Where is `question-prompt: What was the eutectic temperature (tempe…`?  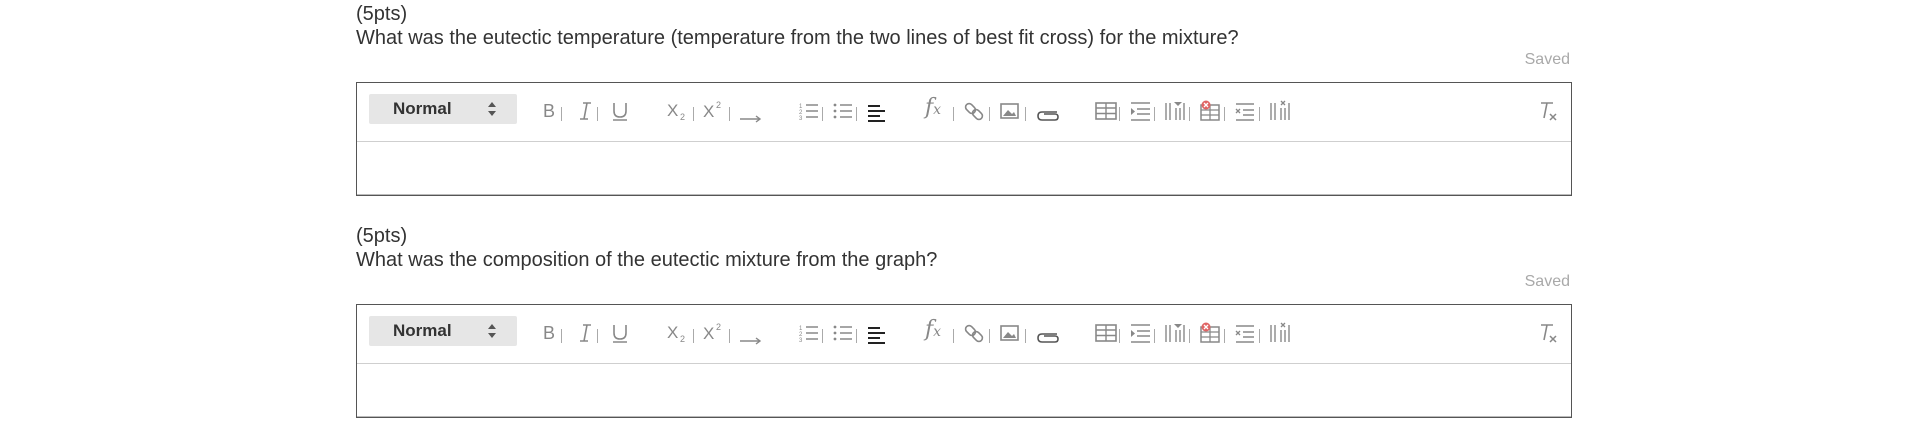
question-prompt: What was the eutectic temperature (tempe… is located at coordinates (797, 38).